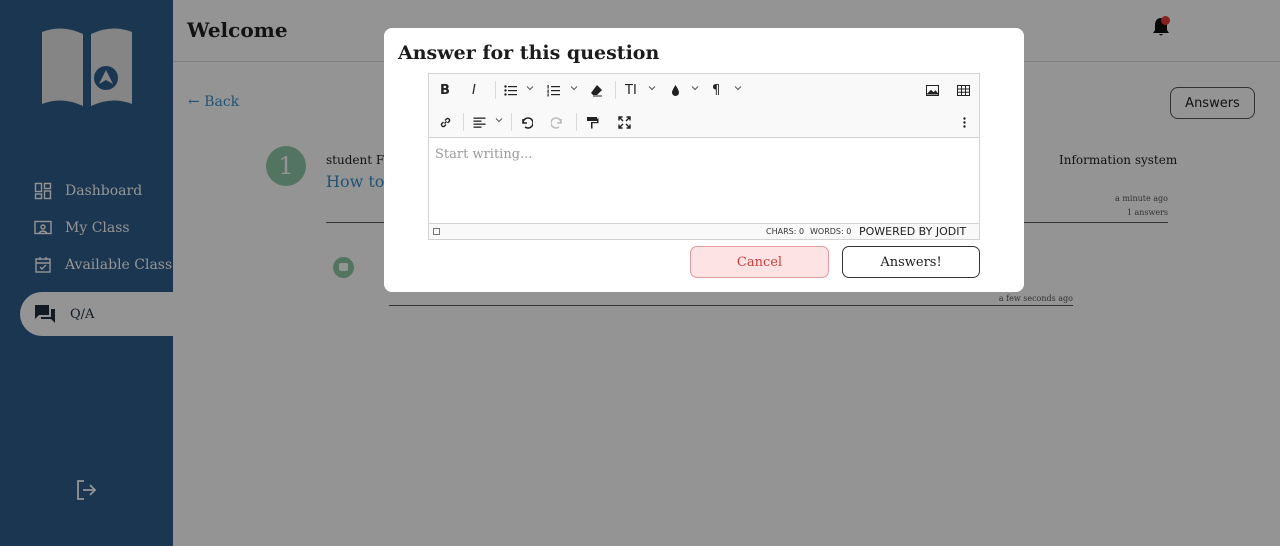  I want to click on undo-icon, so click(527, 122).